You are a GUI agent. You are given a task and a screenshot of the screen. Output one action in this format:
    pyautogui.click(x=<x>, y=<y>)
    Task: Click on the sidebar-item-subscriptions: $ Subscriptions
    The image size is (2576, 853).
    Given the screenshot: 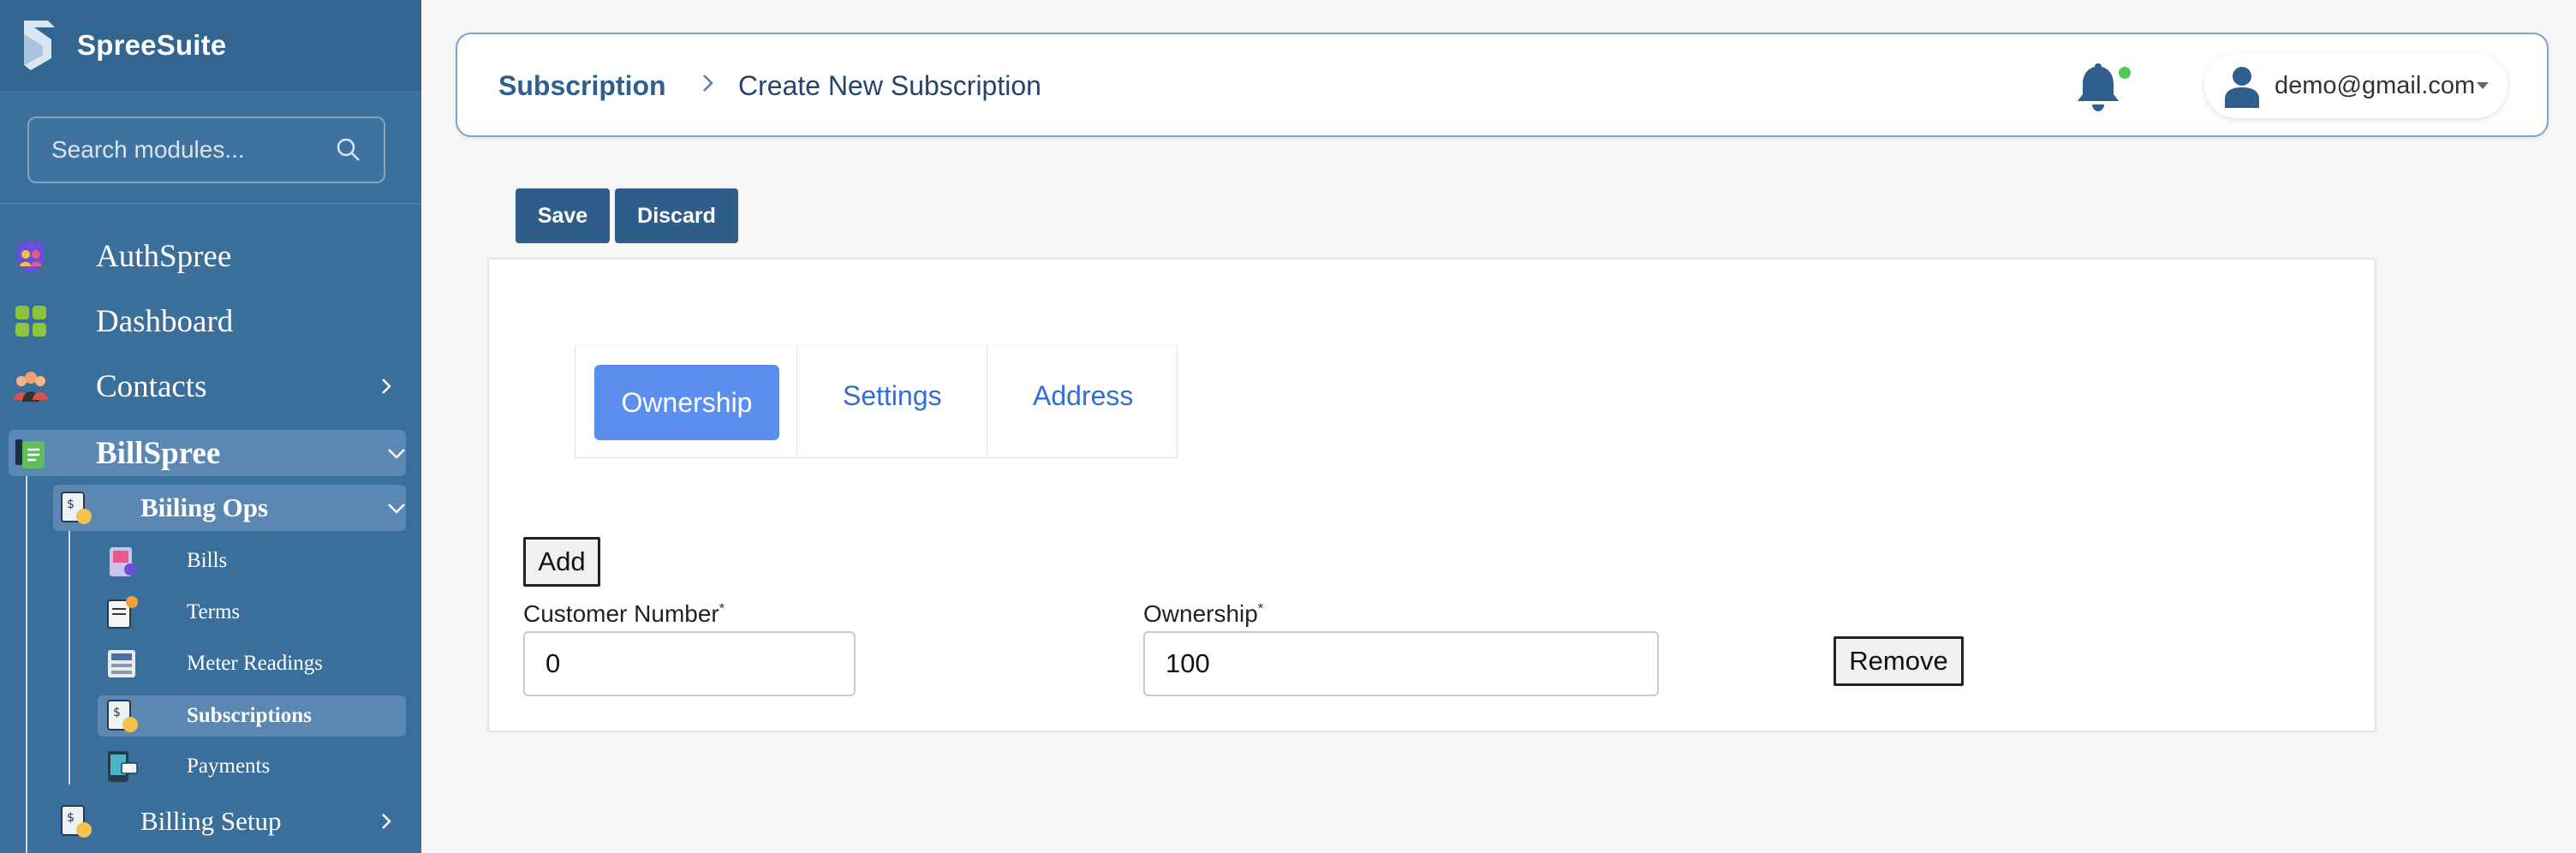 What is the action you would take?
    pyautogui.click(x=210, y=716)
    